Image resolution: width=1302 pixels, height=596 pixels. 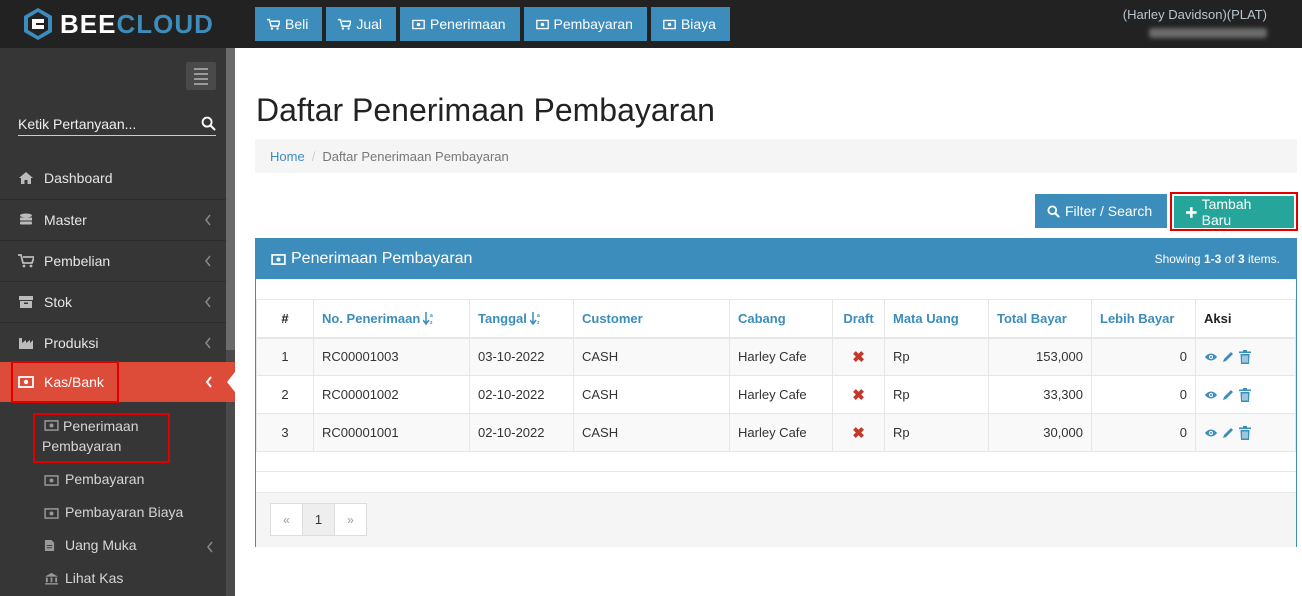 What do you see at coordinates (502, 318) in the screenshot?
I see `col-header-date-label: Tanggal` at bounding box center [502, 318].